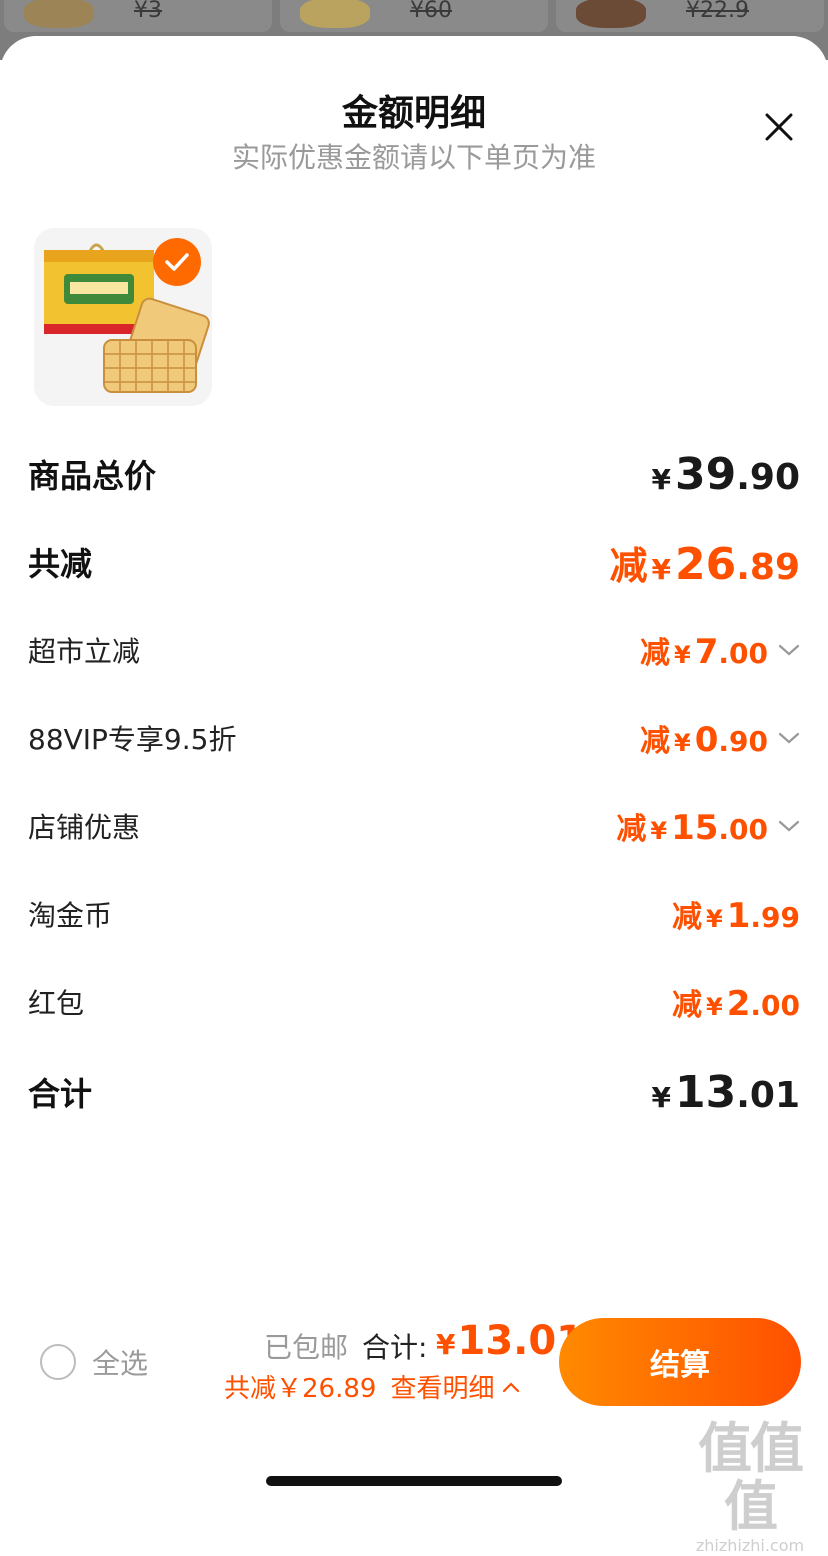 The height and width of the screenshot is (1556, 828). Describe the element at coordinates (705, 474) in the screenshot. I see `amount-integer: 39` at that location.